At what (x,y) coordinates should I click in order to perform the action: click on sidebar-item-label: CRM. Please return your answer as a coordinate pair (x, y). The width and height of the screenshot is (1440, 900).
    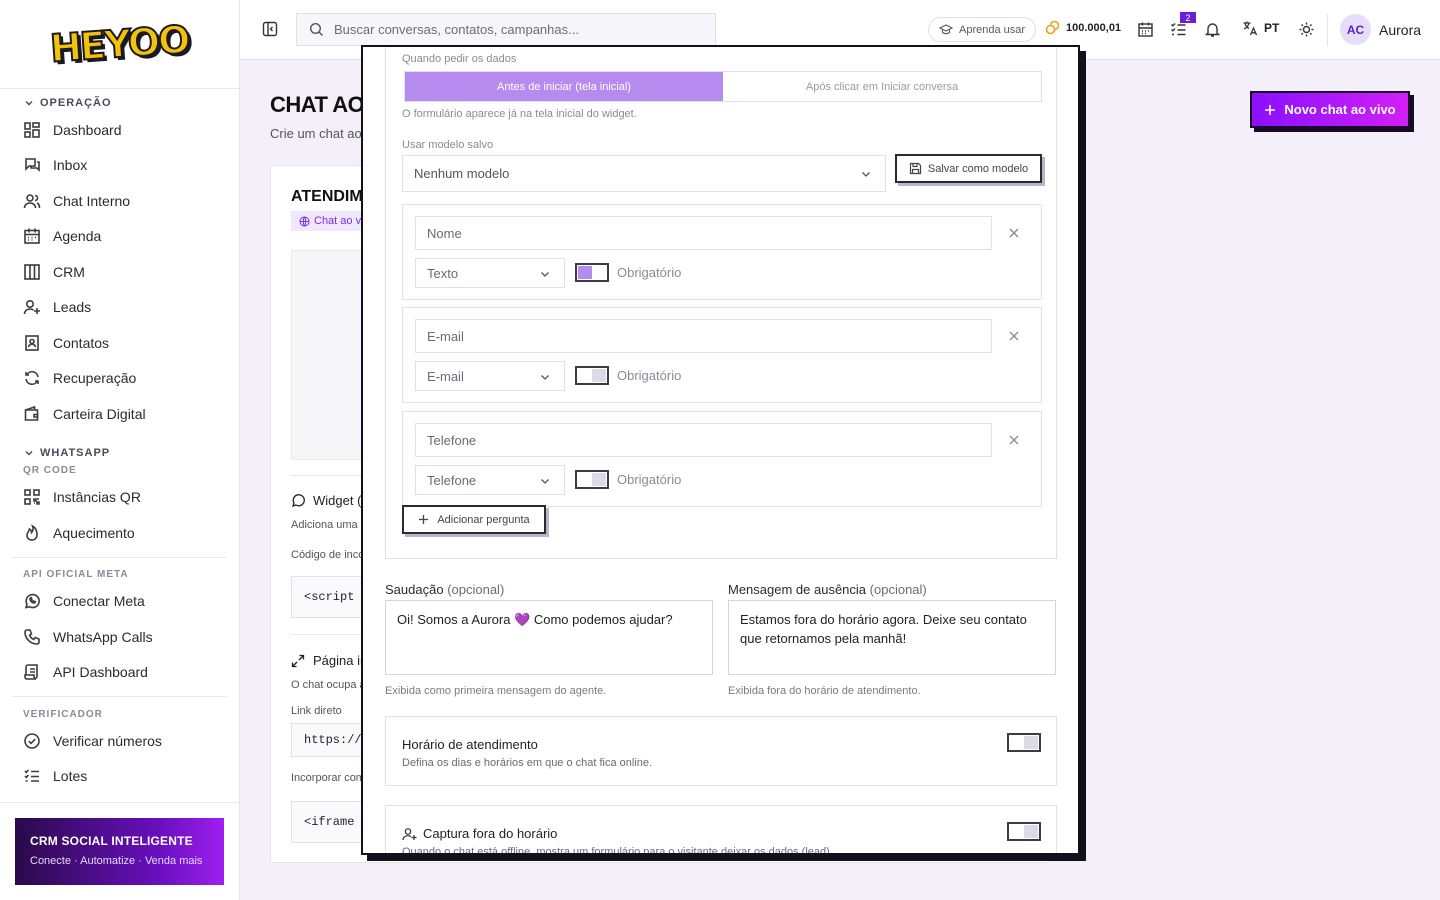
    Looking at the image, I should click on (69, 271).